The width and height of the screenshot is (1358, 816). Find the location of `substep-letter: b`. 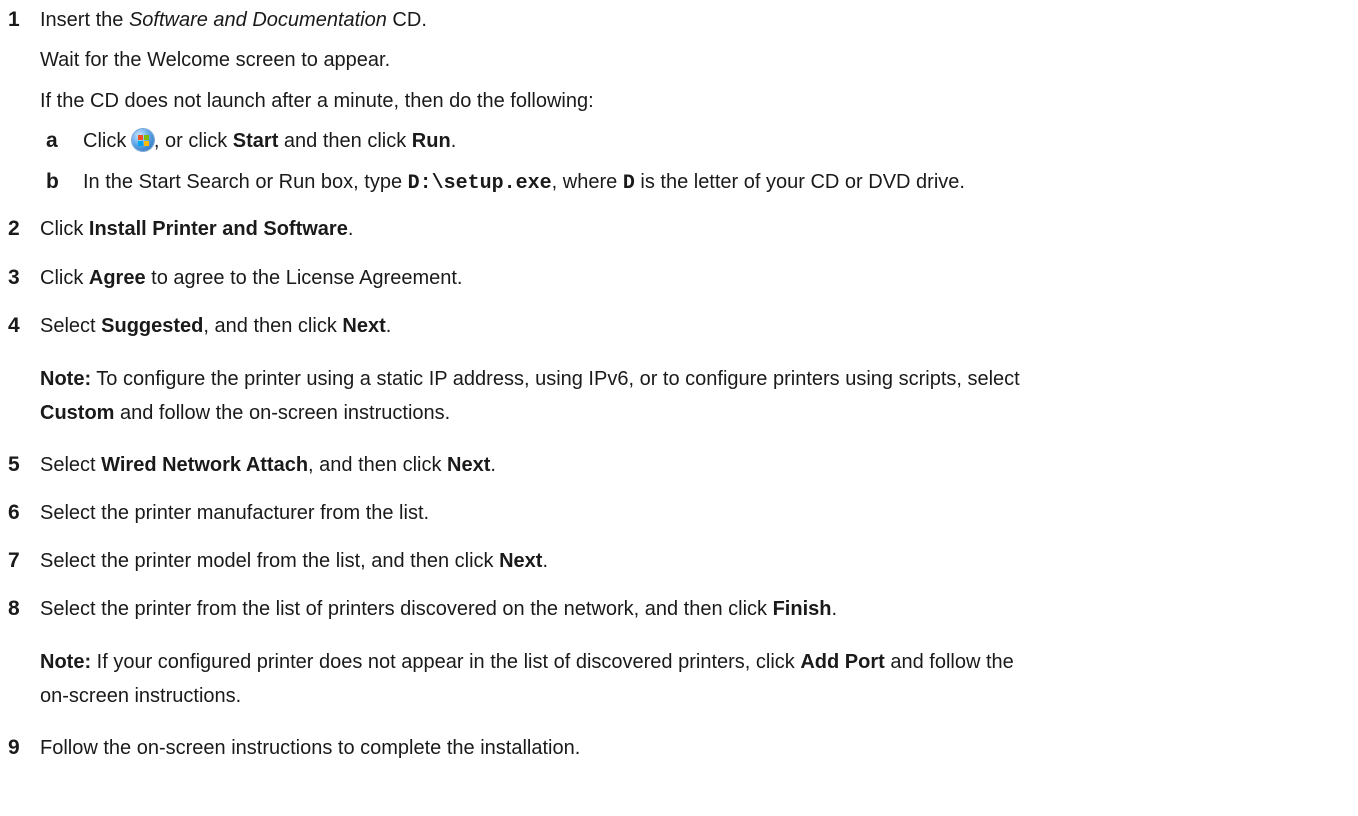

substep-letter: b is located at coordinates (52, 181).